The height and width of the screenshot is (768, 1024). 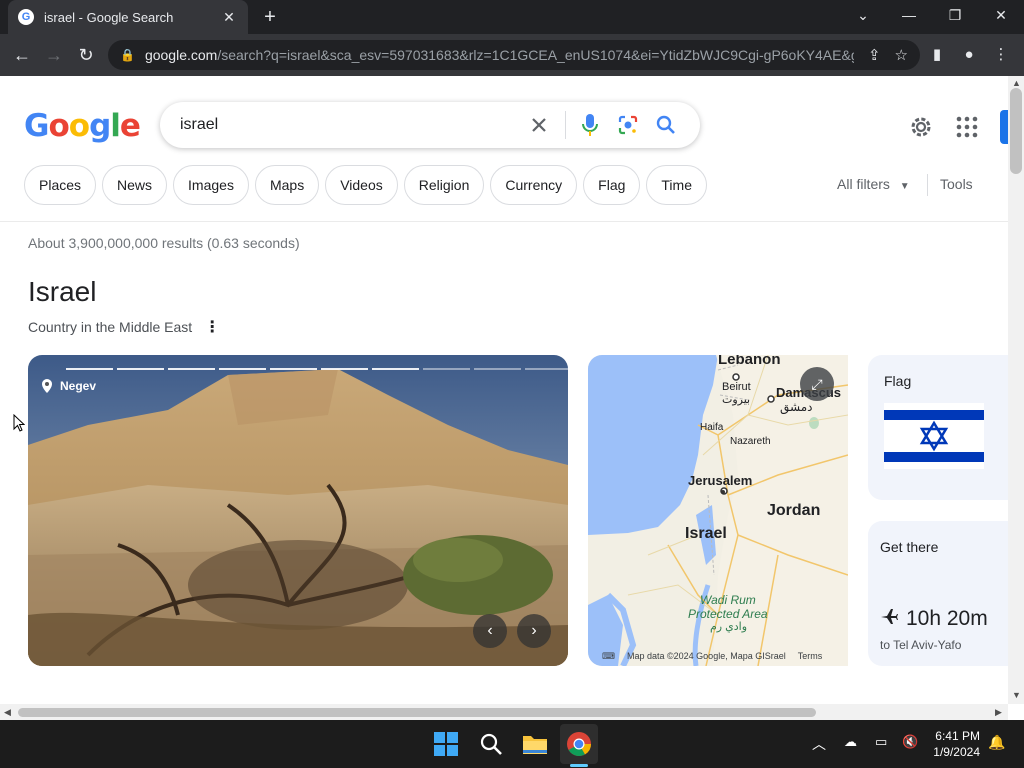 What do you see at coordinates (628, 125) in the screenshot?
I see `lens-search-icon` at bounding box center [628, 125].